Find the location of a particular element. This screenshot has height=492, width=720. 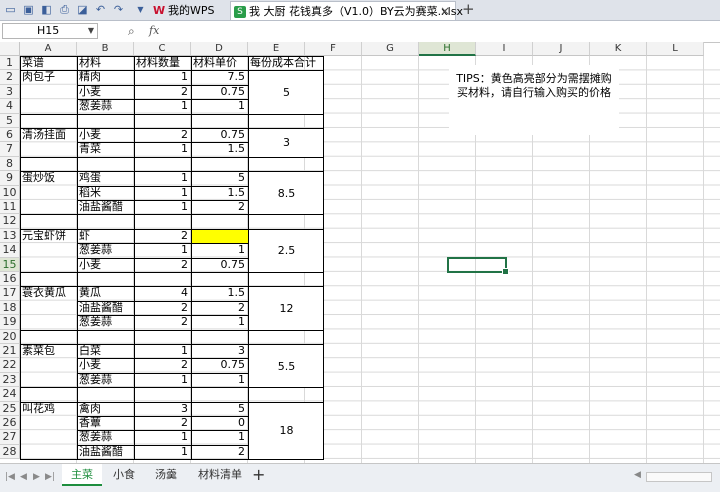

column-header: C is located at coordinates (162, 49).